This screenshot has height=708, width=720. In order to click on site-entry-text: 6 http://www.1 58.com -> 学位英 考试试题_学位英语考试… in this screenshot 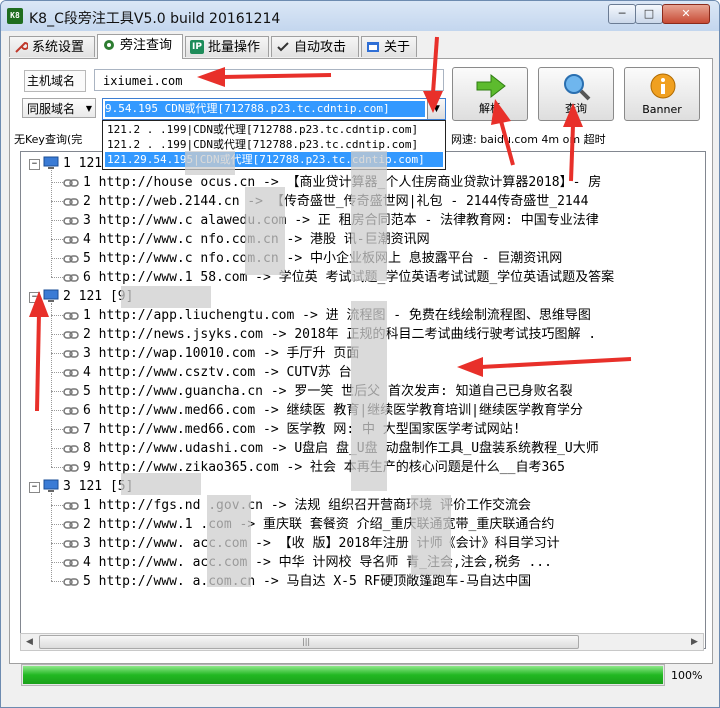, I will do `click(349, 277)`.